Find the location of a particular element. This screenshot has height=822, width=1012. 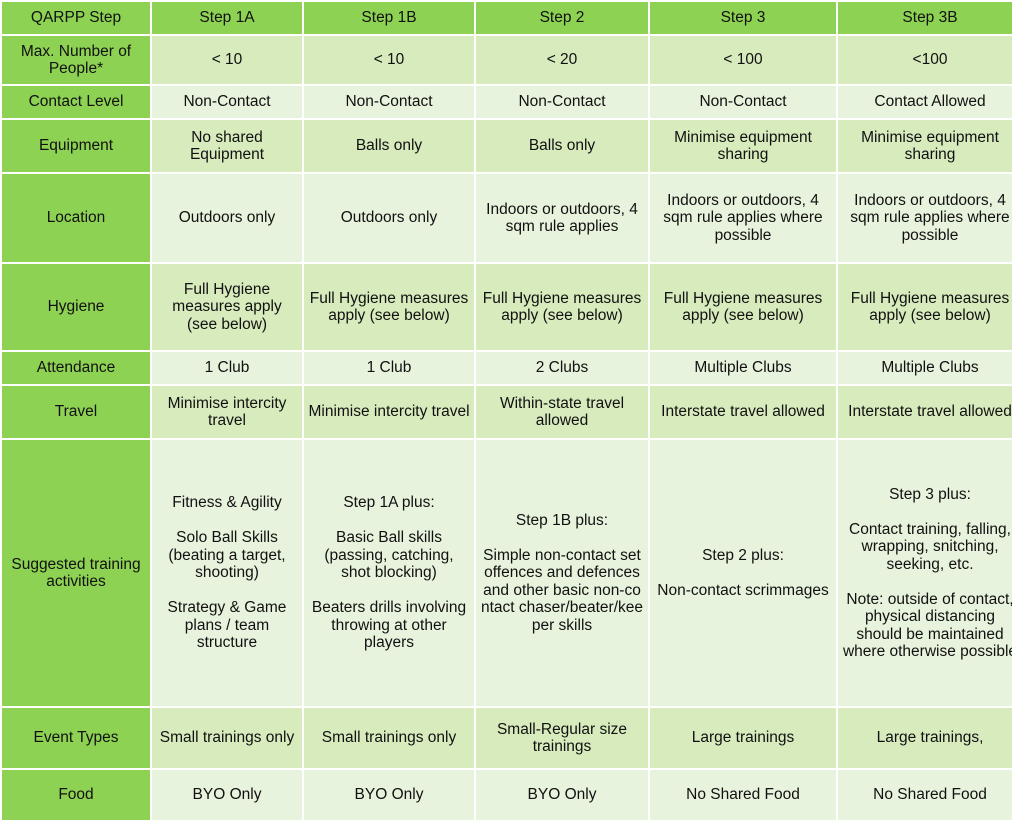

cell-equipment-step-2: Balls only is located at coordinates (562, 146).